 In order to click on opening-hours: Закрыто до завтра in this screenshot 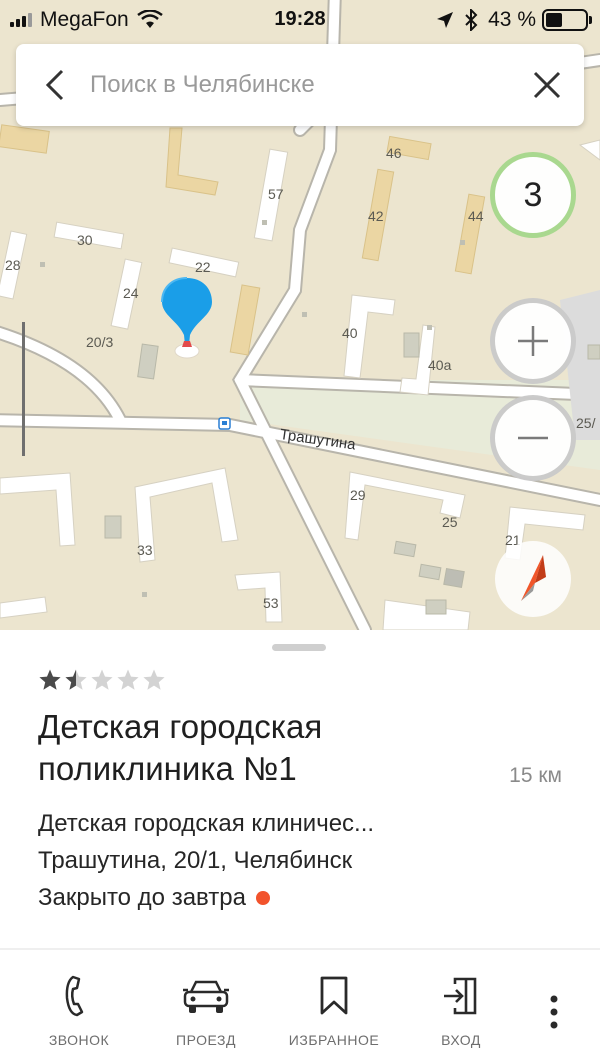, I will do `click(154, 898)`.